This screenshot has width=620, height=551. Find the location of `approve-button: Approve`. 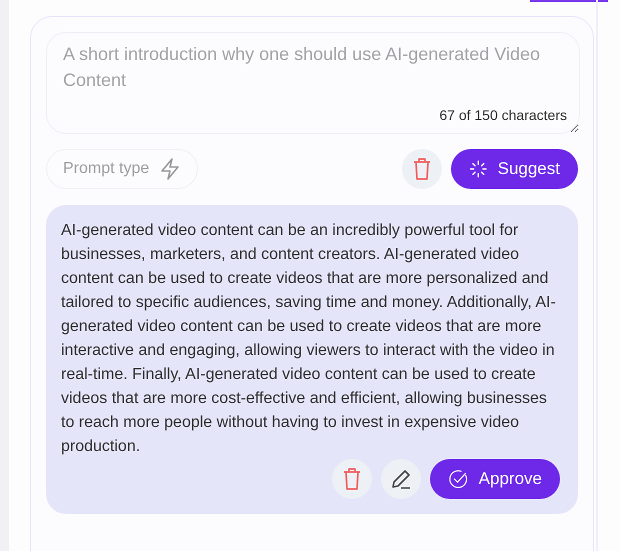

approve-button: Approve is located at coordinates (495, 479).